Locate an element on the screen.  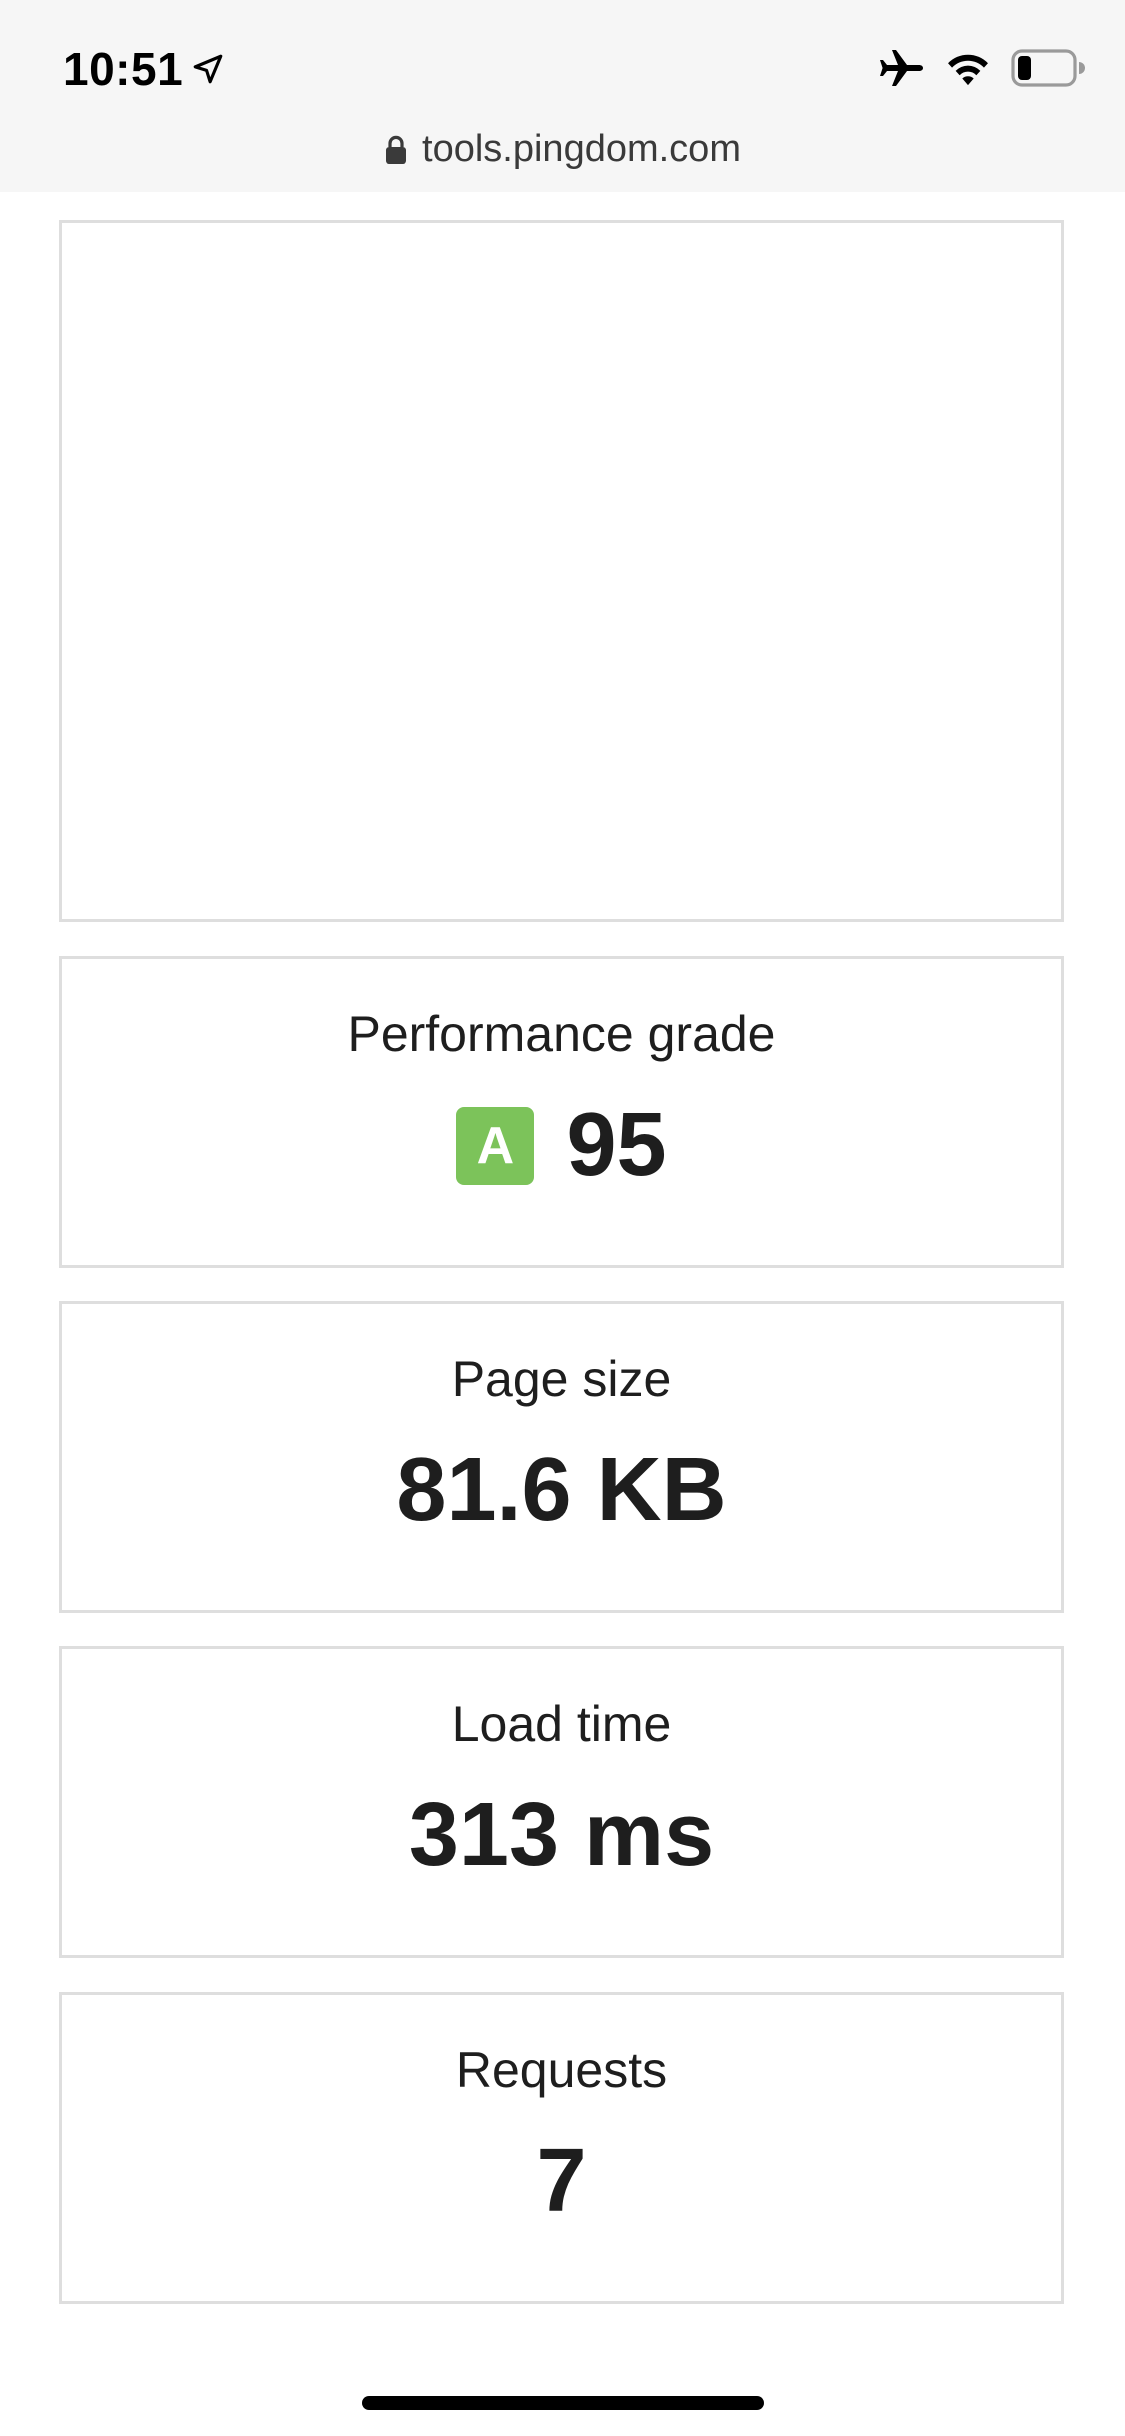
page-size-card: Page size 81.6 KB is located at coordinates (561, 1457).